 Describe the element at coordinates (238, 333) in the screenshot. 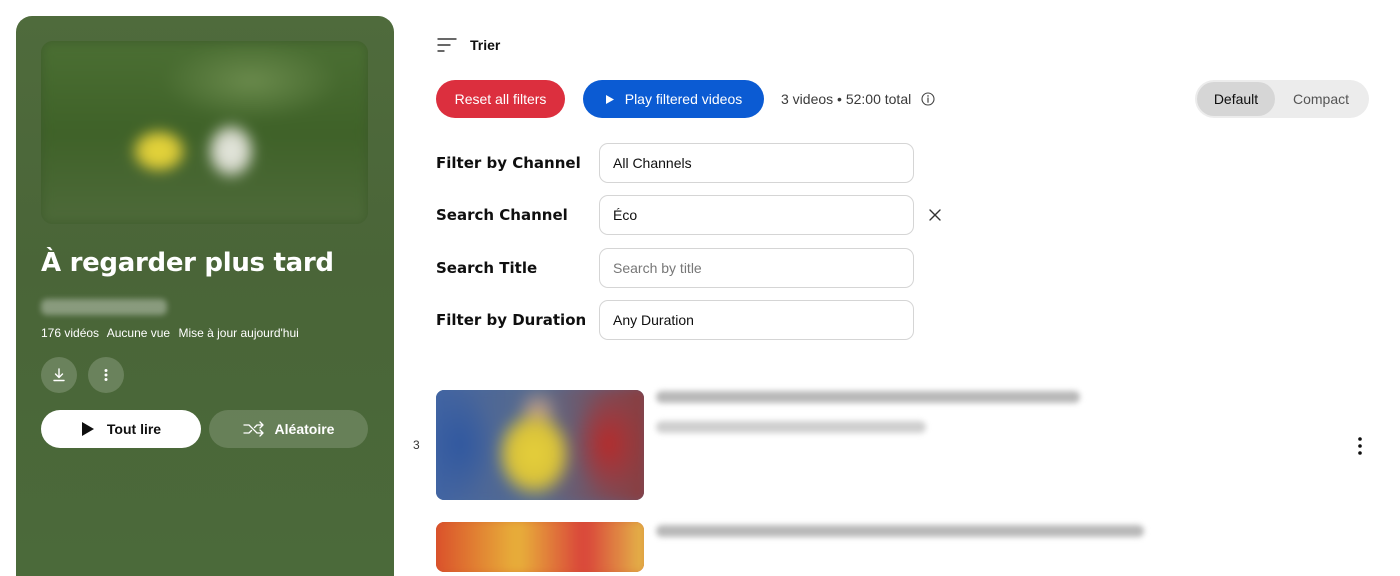

I see `updated-date: Mise à jour aujourd'hui` at that location.